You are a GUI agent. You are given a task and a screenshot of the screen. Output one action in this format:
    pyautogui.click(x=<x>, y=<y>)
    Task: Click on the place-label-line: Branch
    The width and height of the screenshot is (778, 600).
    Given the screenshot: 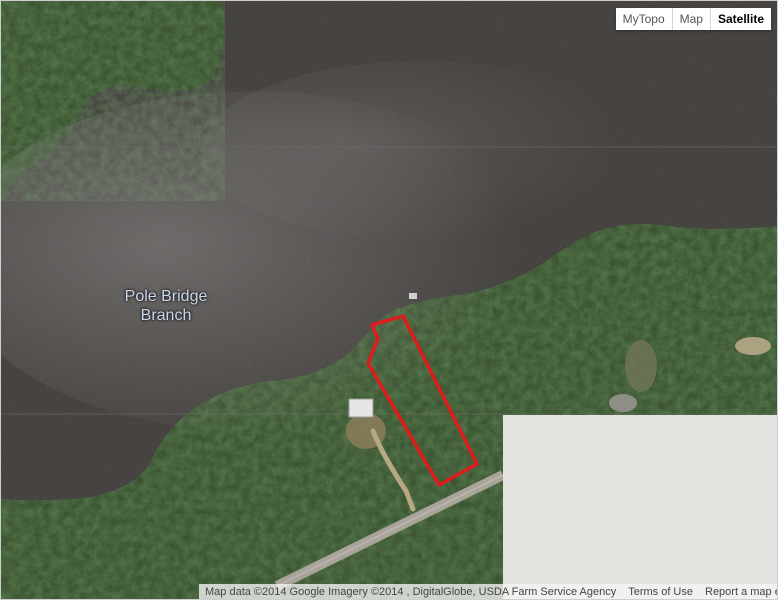 What is the action you would take?
    pyautogui.click(x=166, y=315)
    